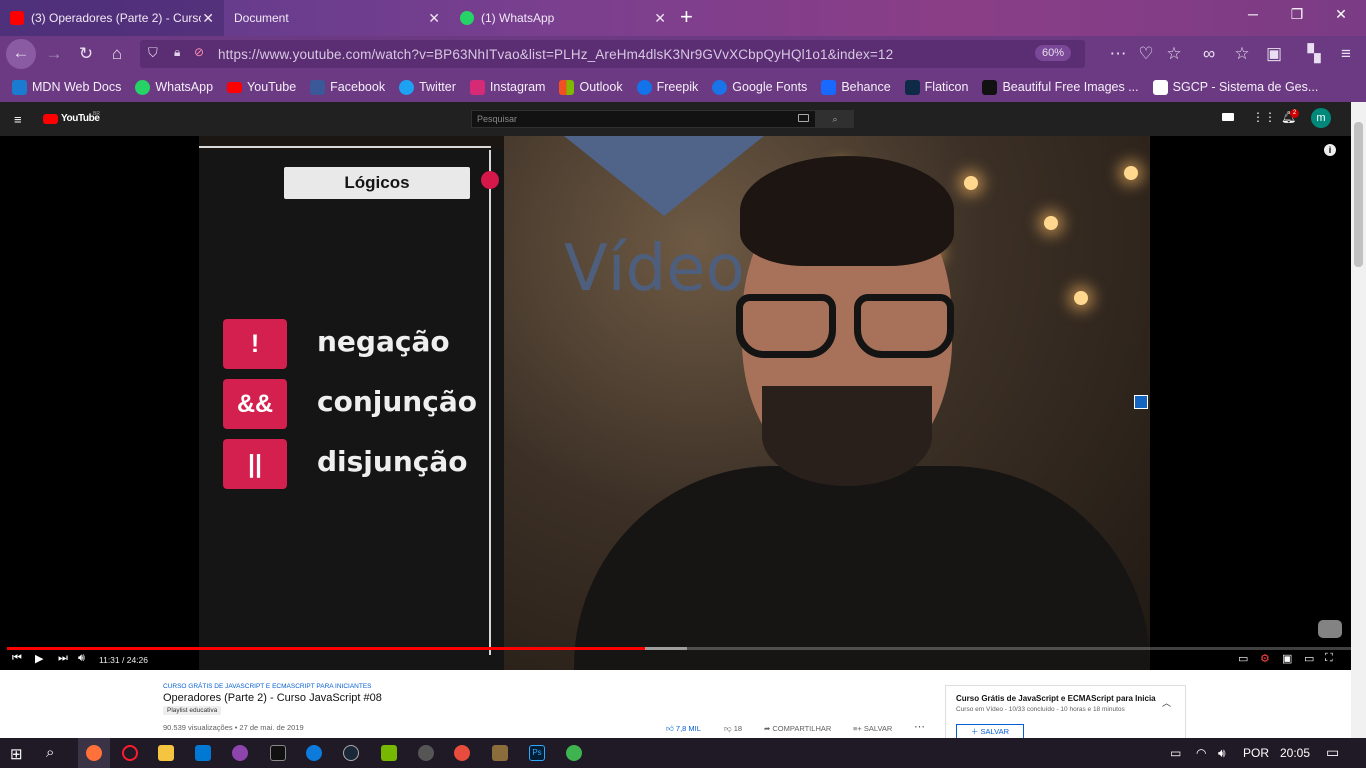 This screenshot has width=1366, height=768. I want to click on new-tab-button: +, so click(686, 17).